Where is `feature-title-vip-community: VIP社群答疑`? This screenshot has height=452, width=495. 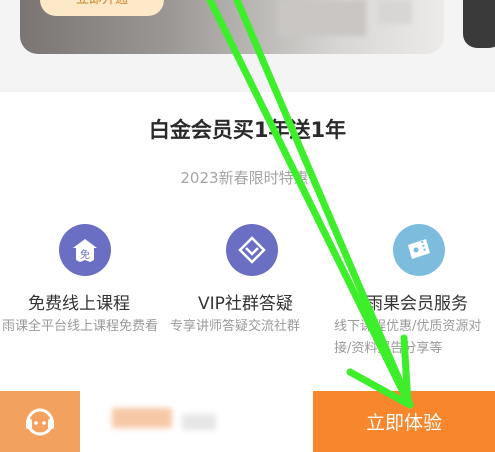
feature-title-vip-community: VIP社群答疑 is located at coordinates (245, 304).